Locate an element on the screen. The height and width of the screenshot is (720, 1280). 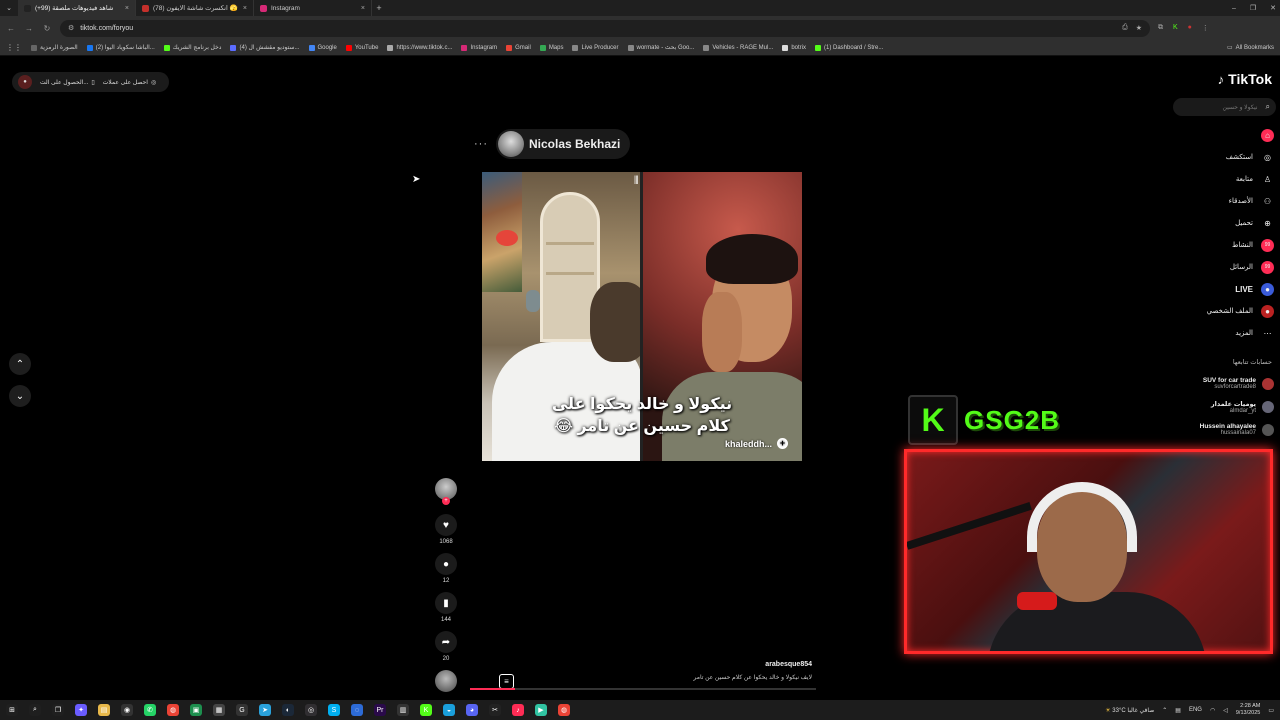
bookmark-item: الصورة الرمزية is located at coordinates (54, 47).